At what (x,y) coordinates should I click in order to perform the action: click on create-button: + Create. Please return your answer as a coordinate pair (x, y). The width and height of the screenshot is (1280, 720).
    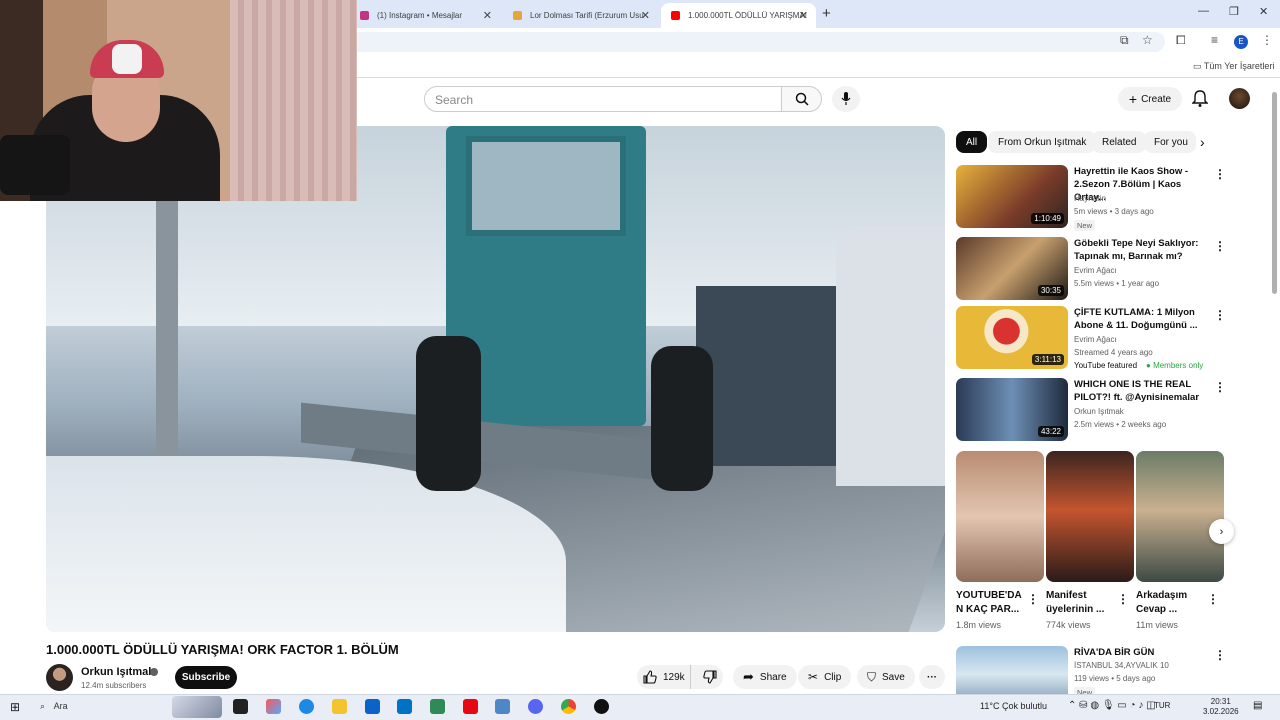
    Looking at the image, I should click on (1150, 99).